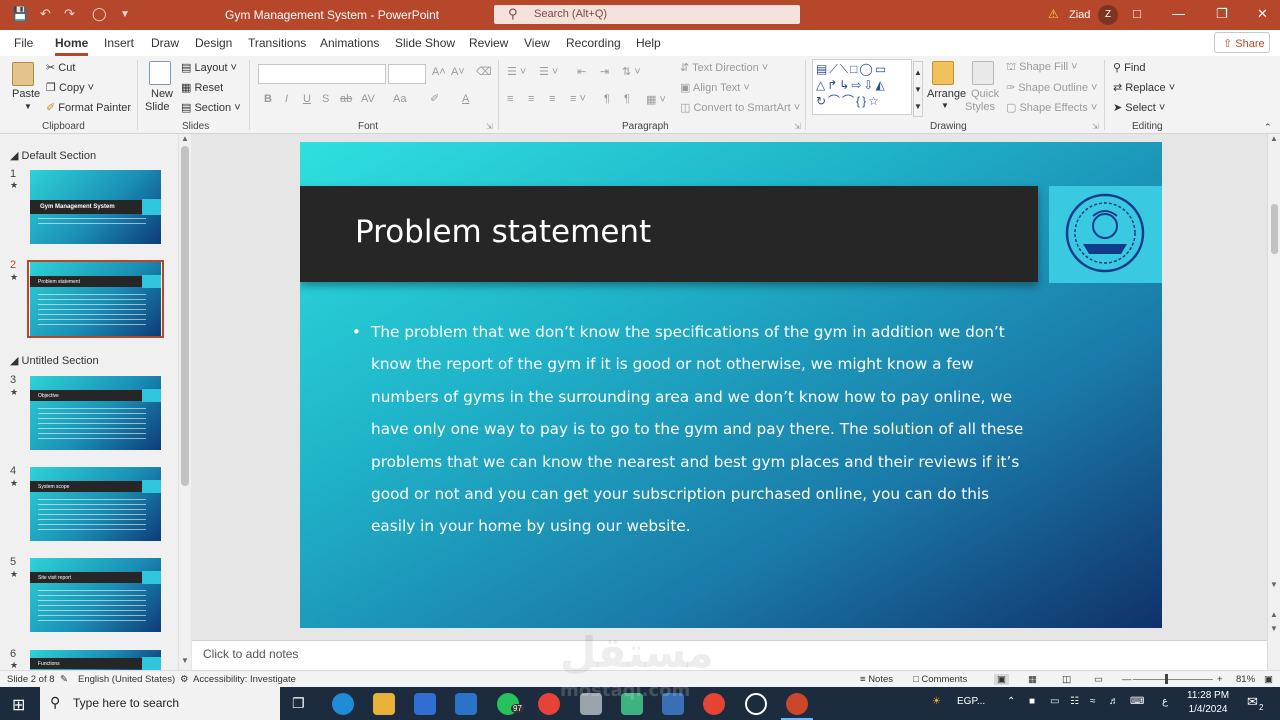  Describe the element at coordinates (20, 14) in the screenshot. I see `save-icon: 💾` at that location.